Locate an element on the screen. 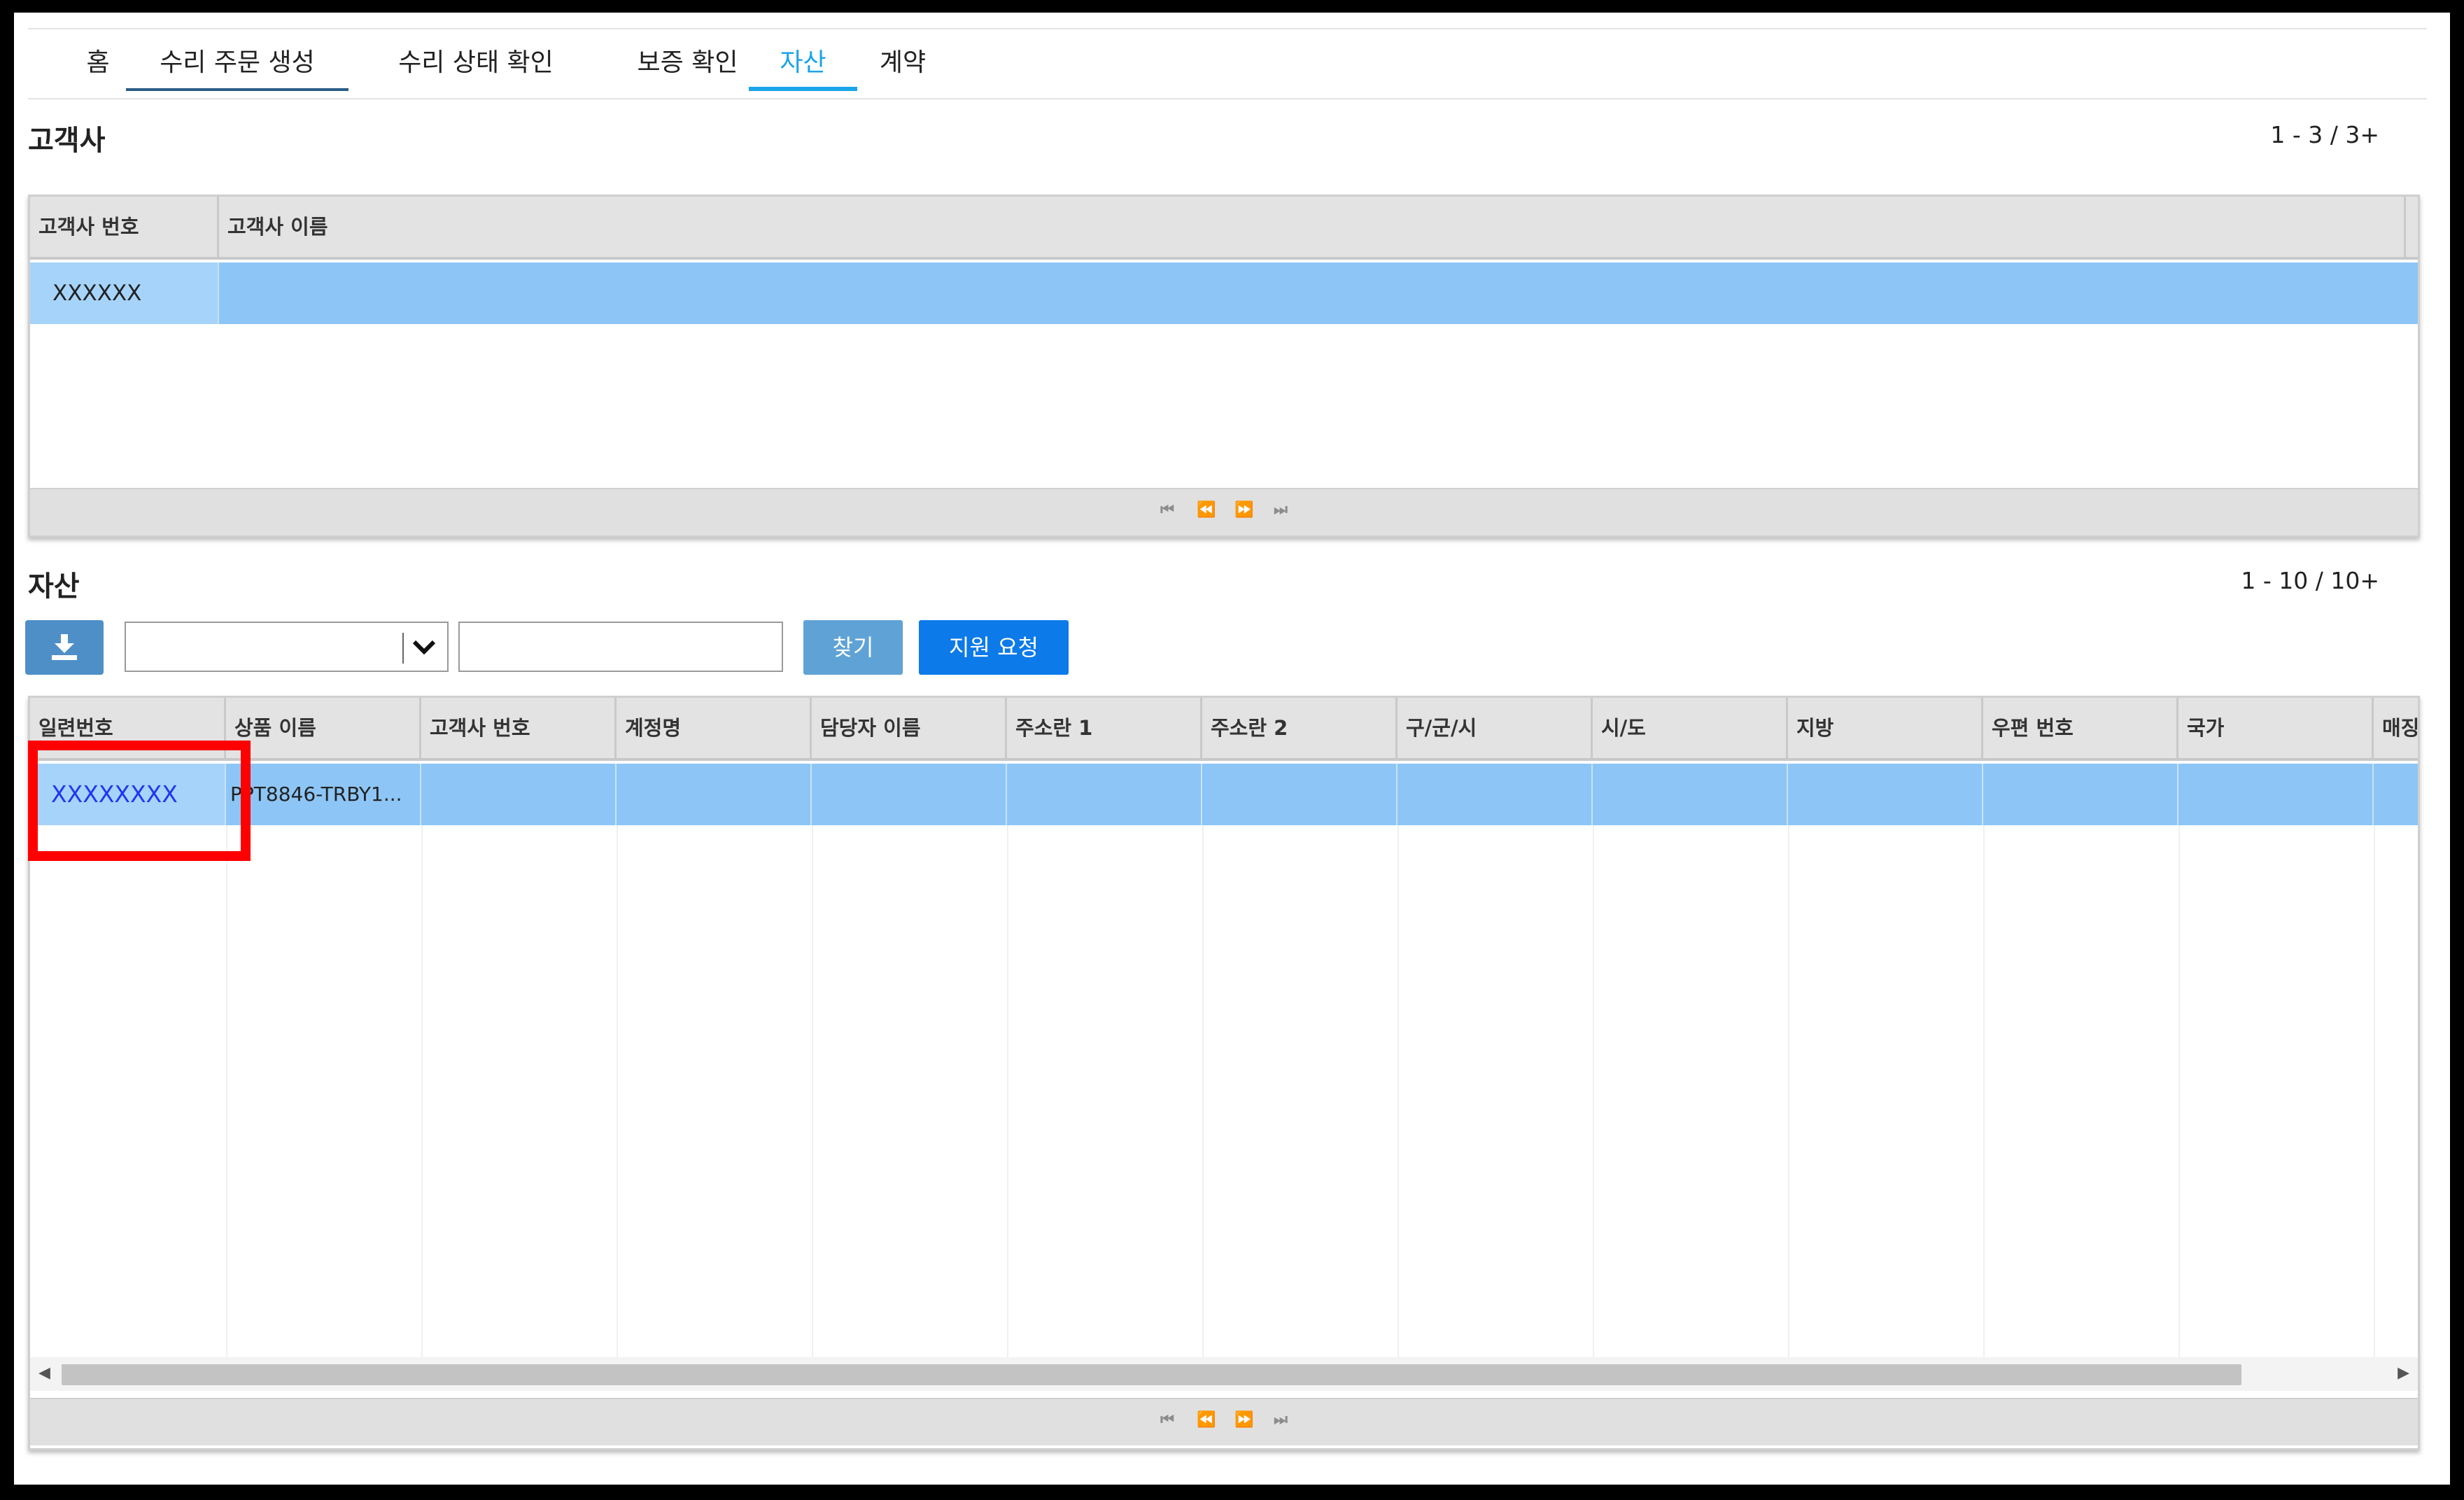 Image resolution: width=2464 pixels, height=1500 pixels. table-row: XXXXXX is located at coordinates (1224, 293).